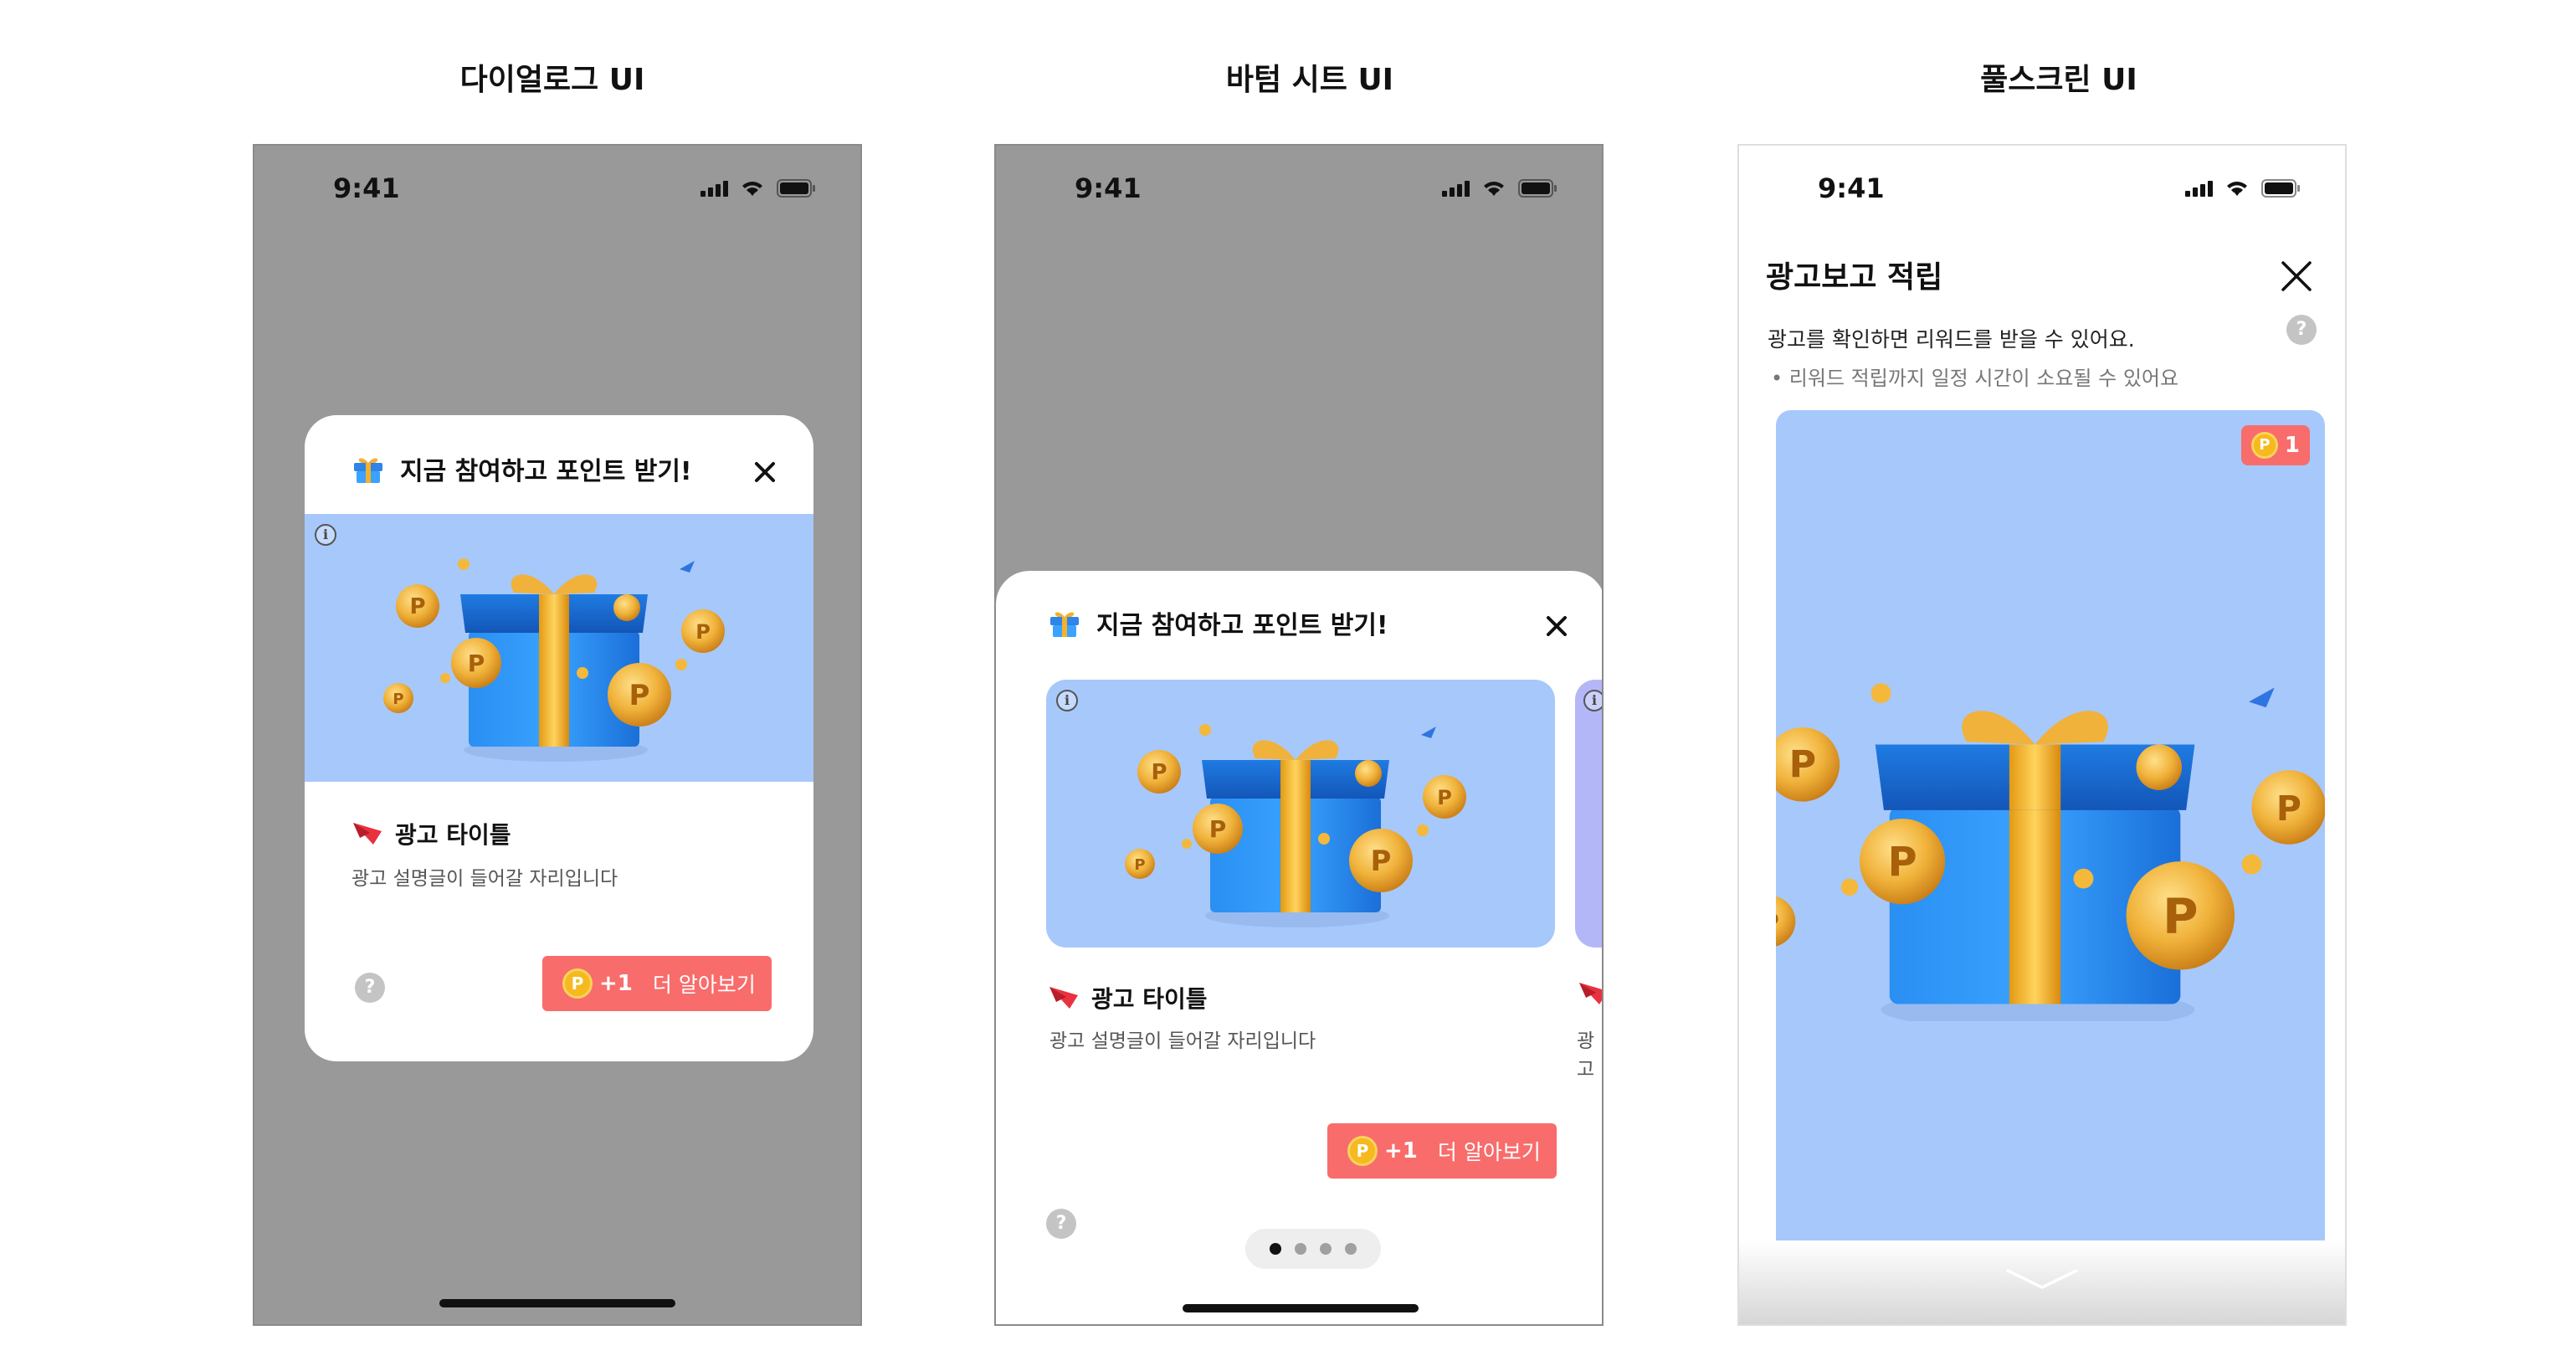 The width and height of the screenshot is (2576, 1356). I want to click on ad-banner: P 1, so click(2050, 826).